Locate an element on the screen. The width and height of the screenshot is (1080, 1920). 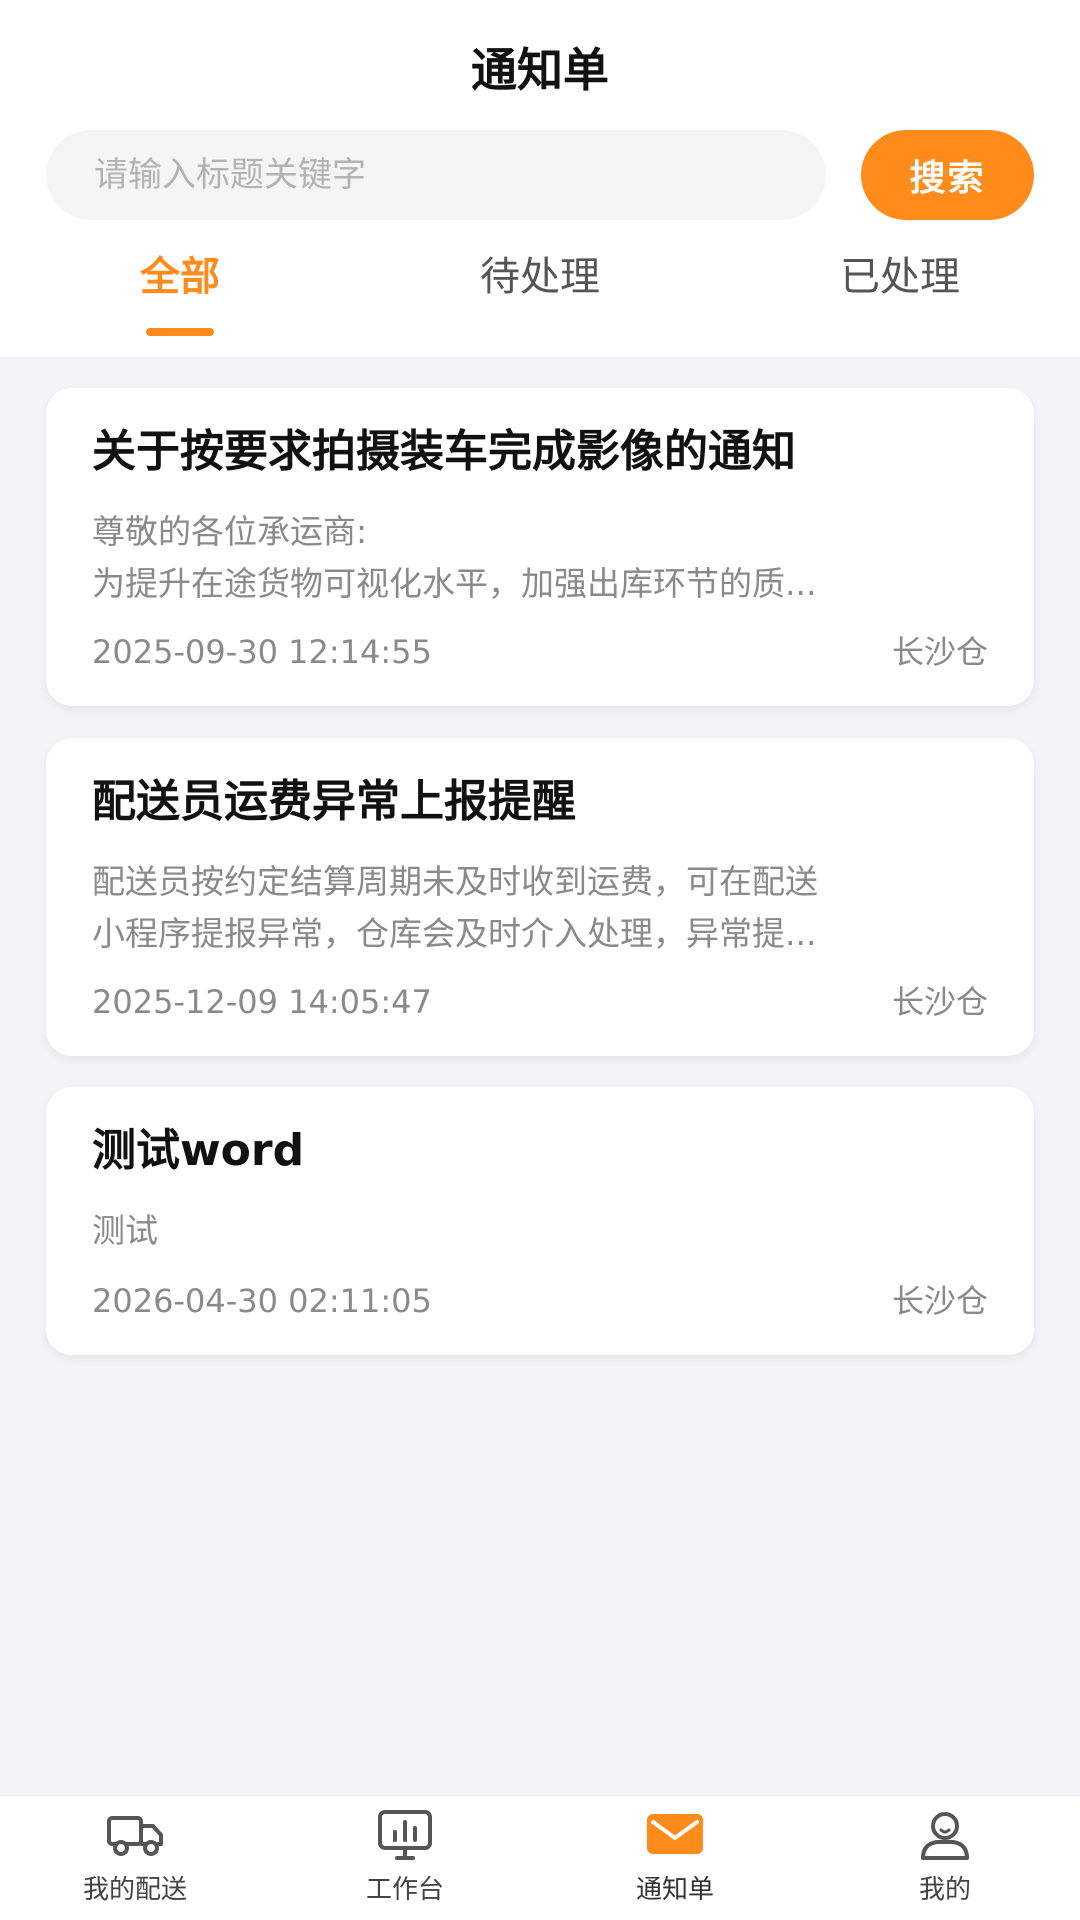
tab-pending: 待处理 is located at coordinates (540, 295).